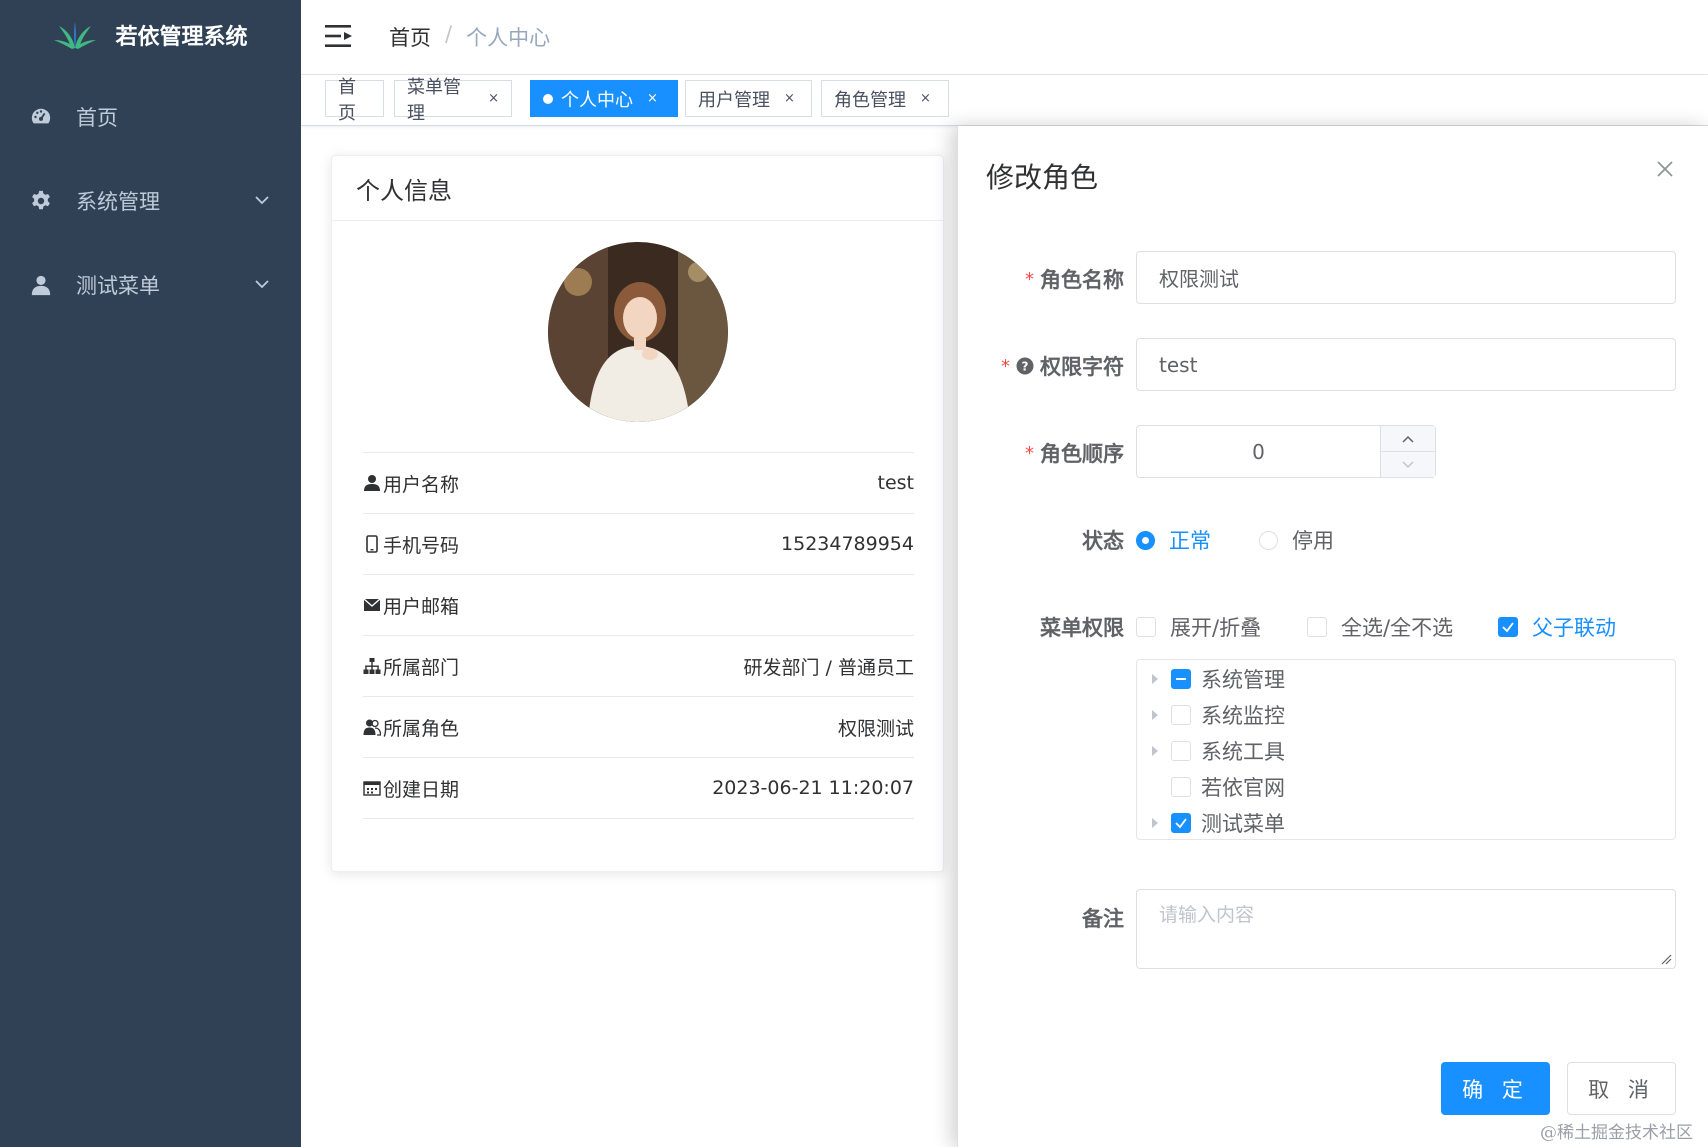  I want to click on active-dot-icon, so click(548, 98).